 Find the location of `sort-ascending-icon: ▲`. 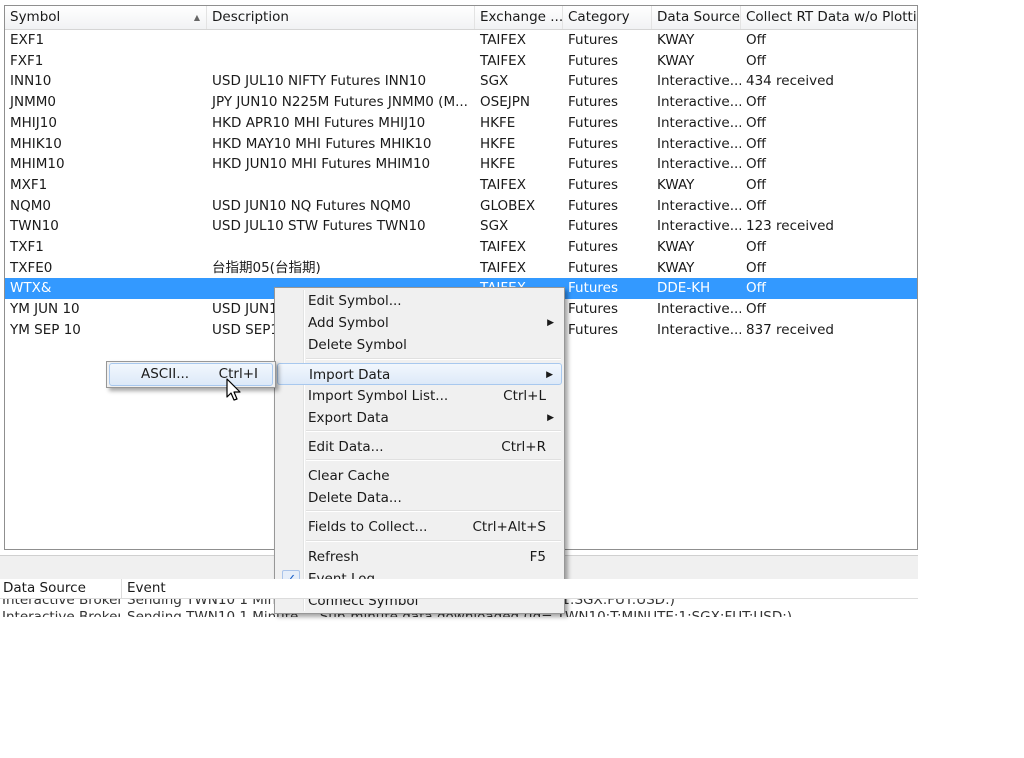

sort-ascending-icon: ▲ is located at coordinates (196, 17).